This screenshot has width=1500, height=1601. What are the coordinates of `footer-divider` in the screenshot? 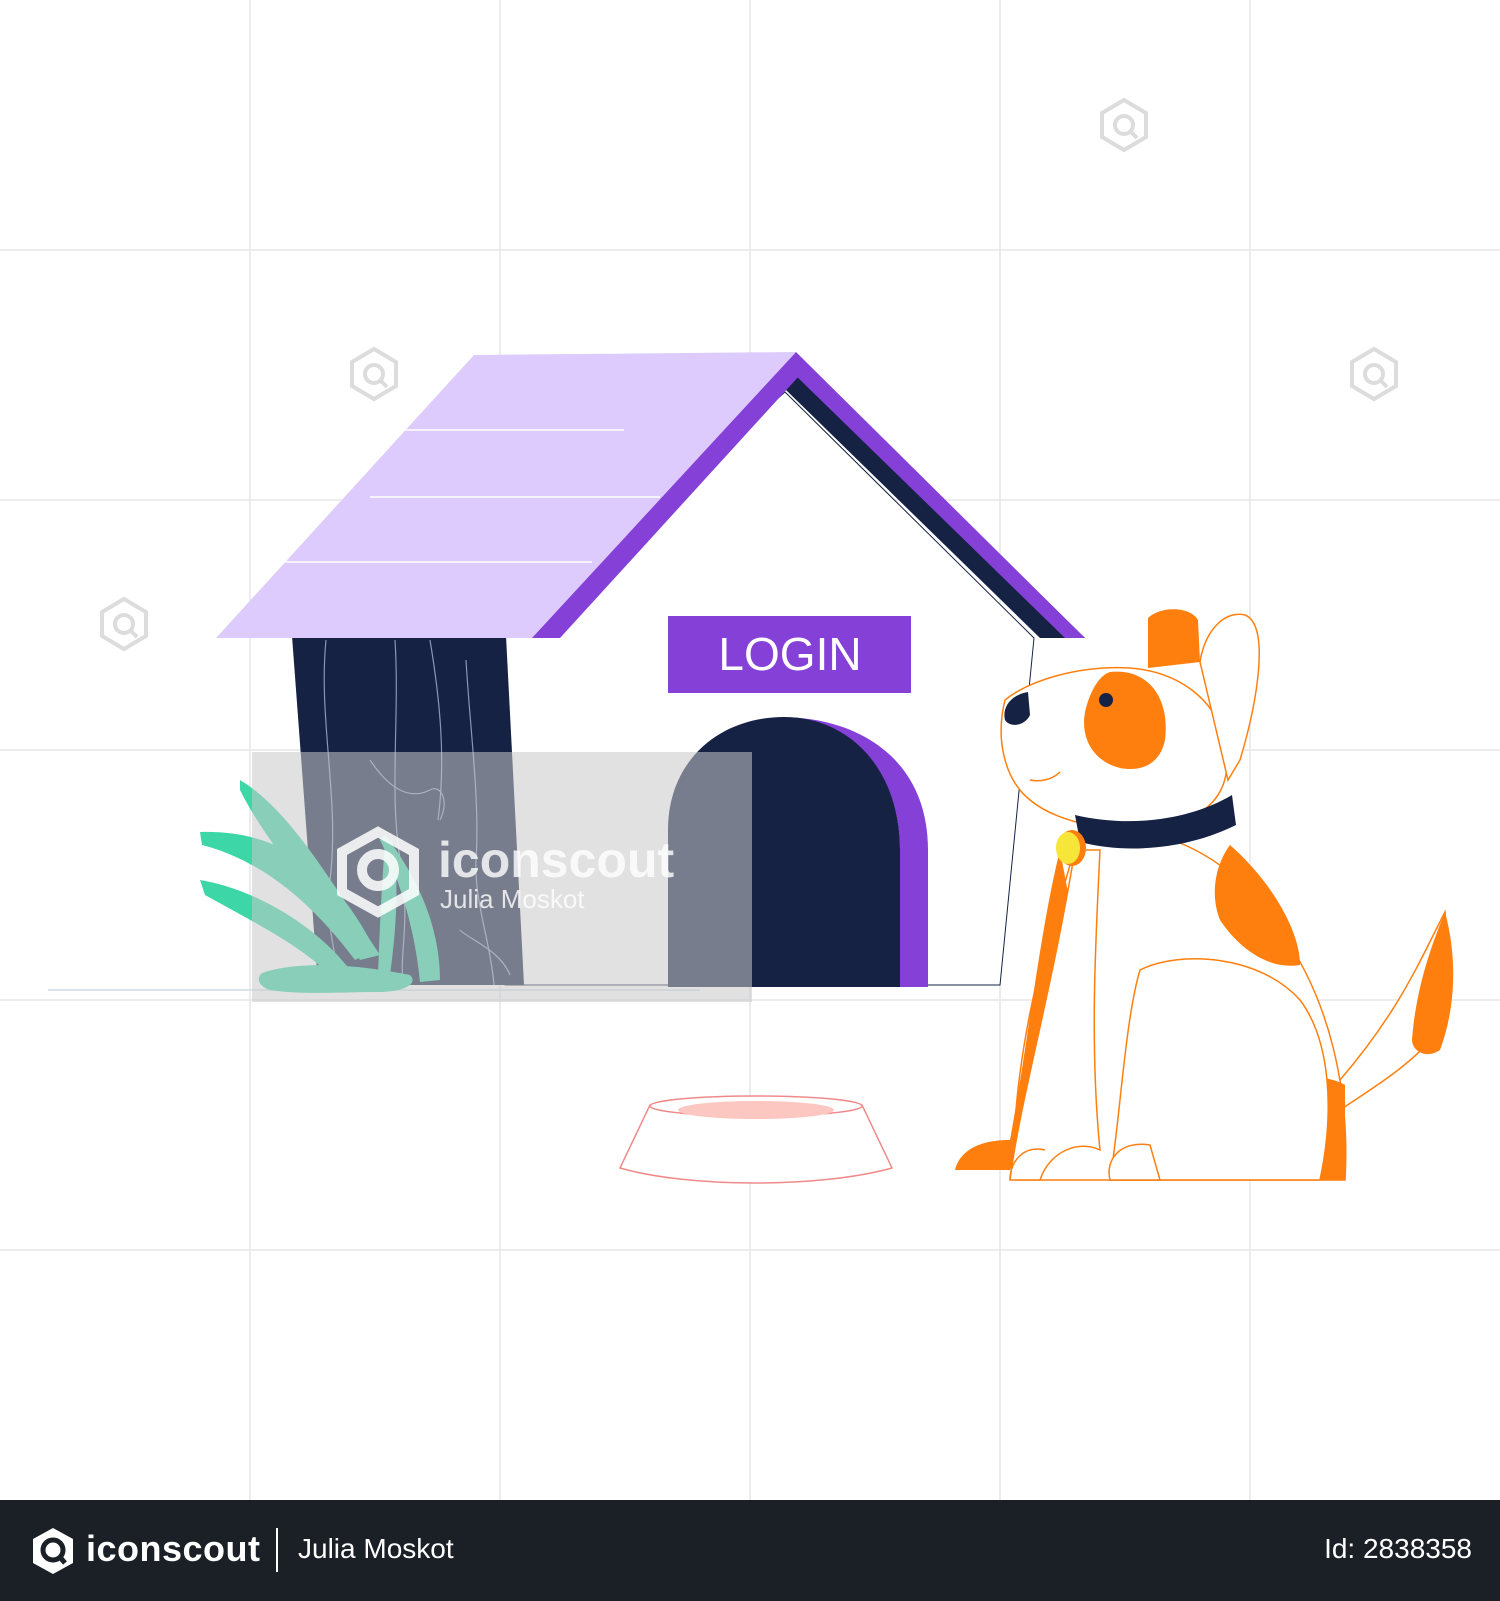 It's located at (277, 1550).